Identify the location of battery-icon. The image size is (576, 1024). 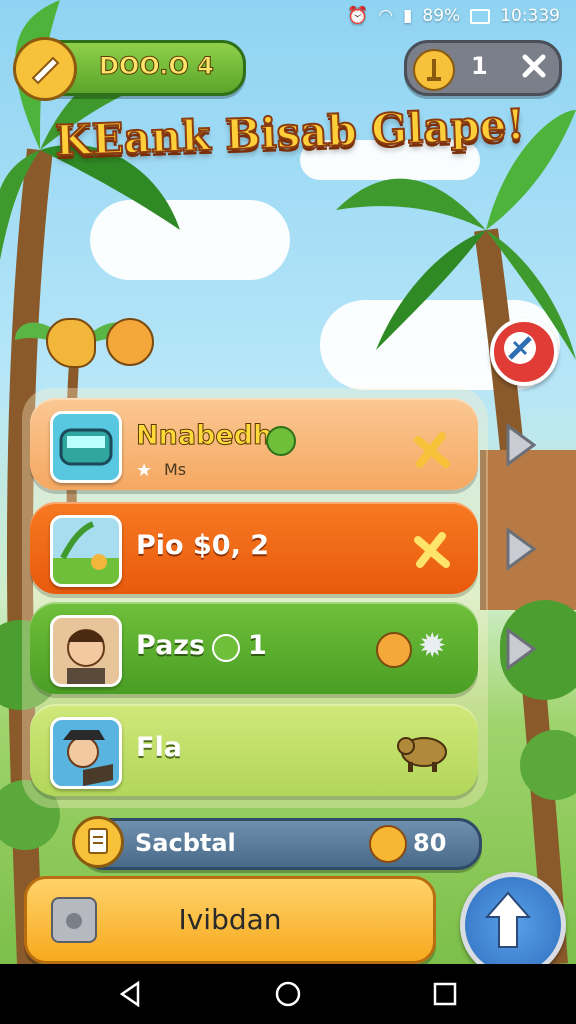
(480, 16).